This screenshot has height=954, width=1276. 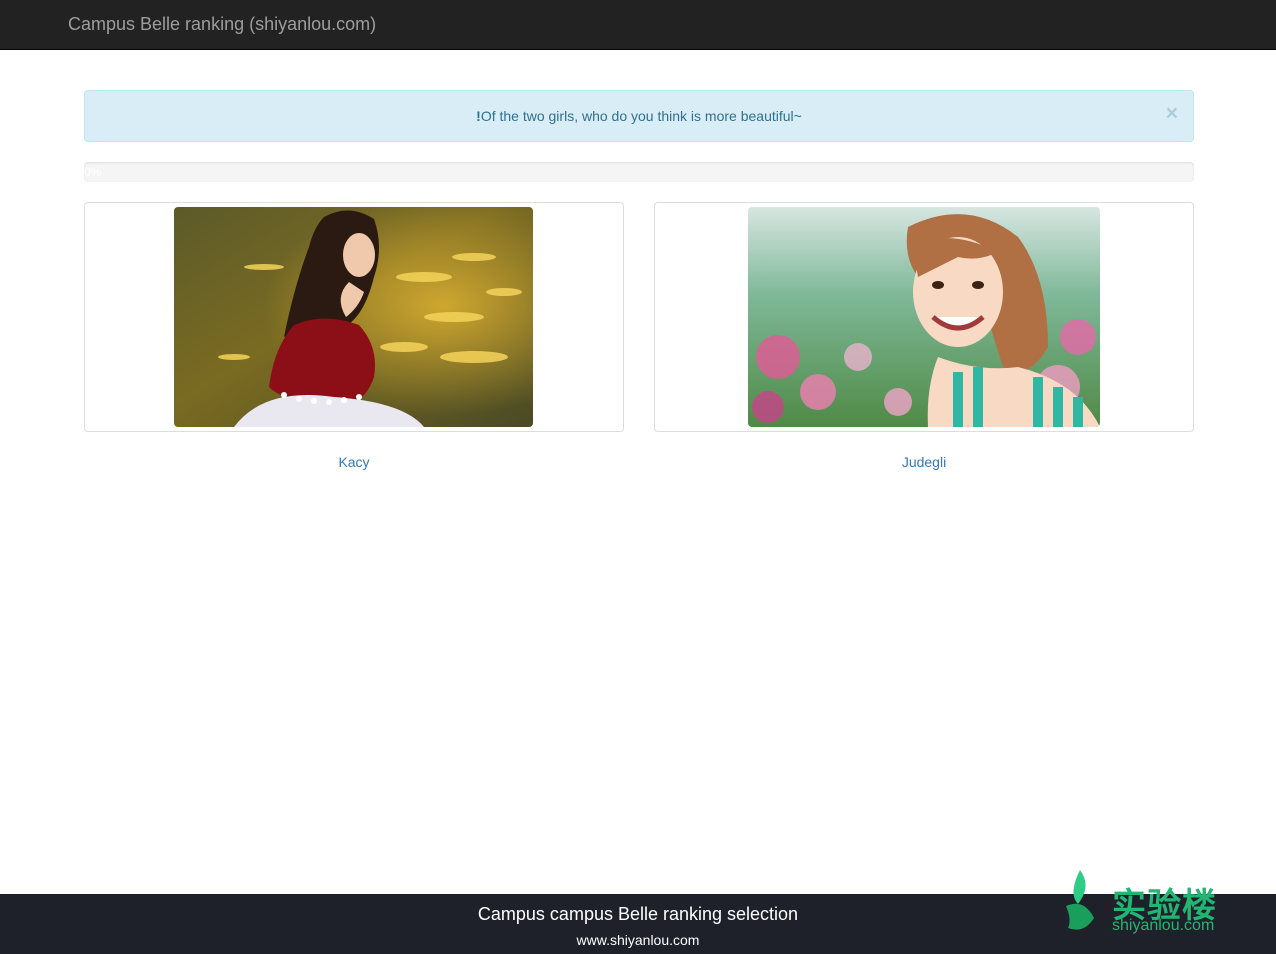 What do you see at coordinates (638, 25) in the screenshot?
I see `navbar: Campus Belle ranking (shiyanlou.com)` at bounding box center [638, 25].